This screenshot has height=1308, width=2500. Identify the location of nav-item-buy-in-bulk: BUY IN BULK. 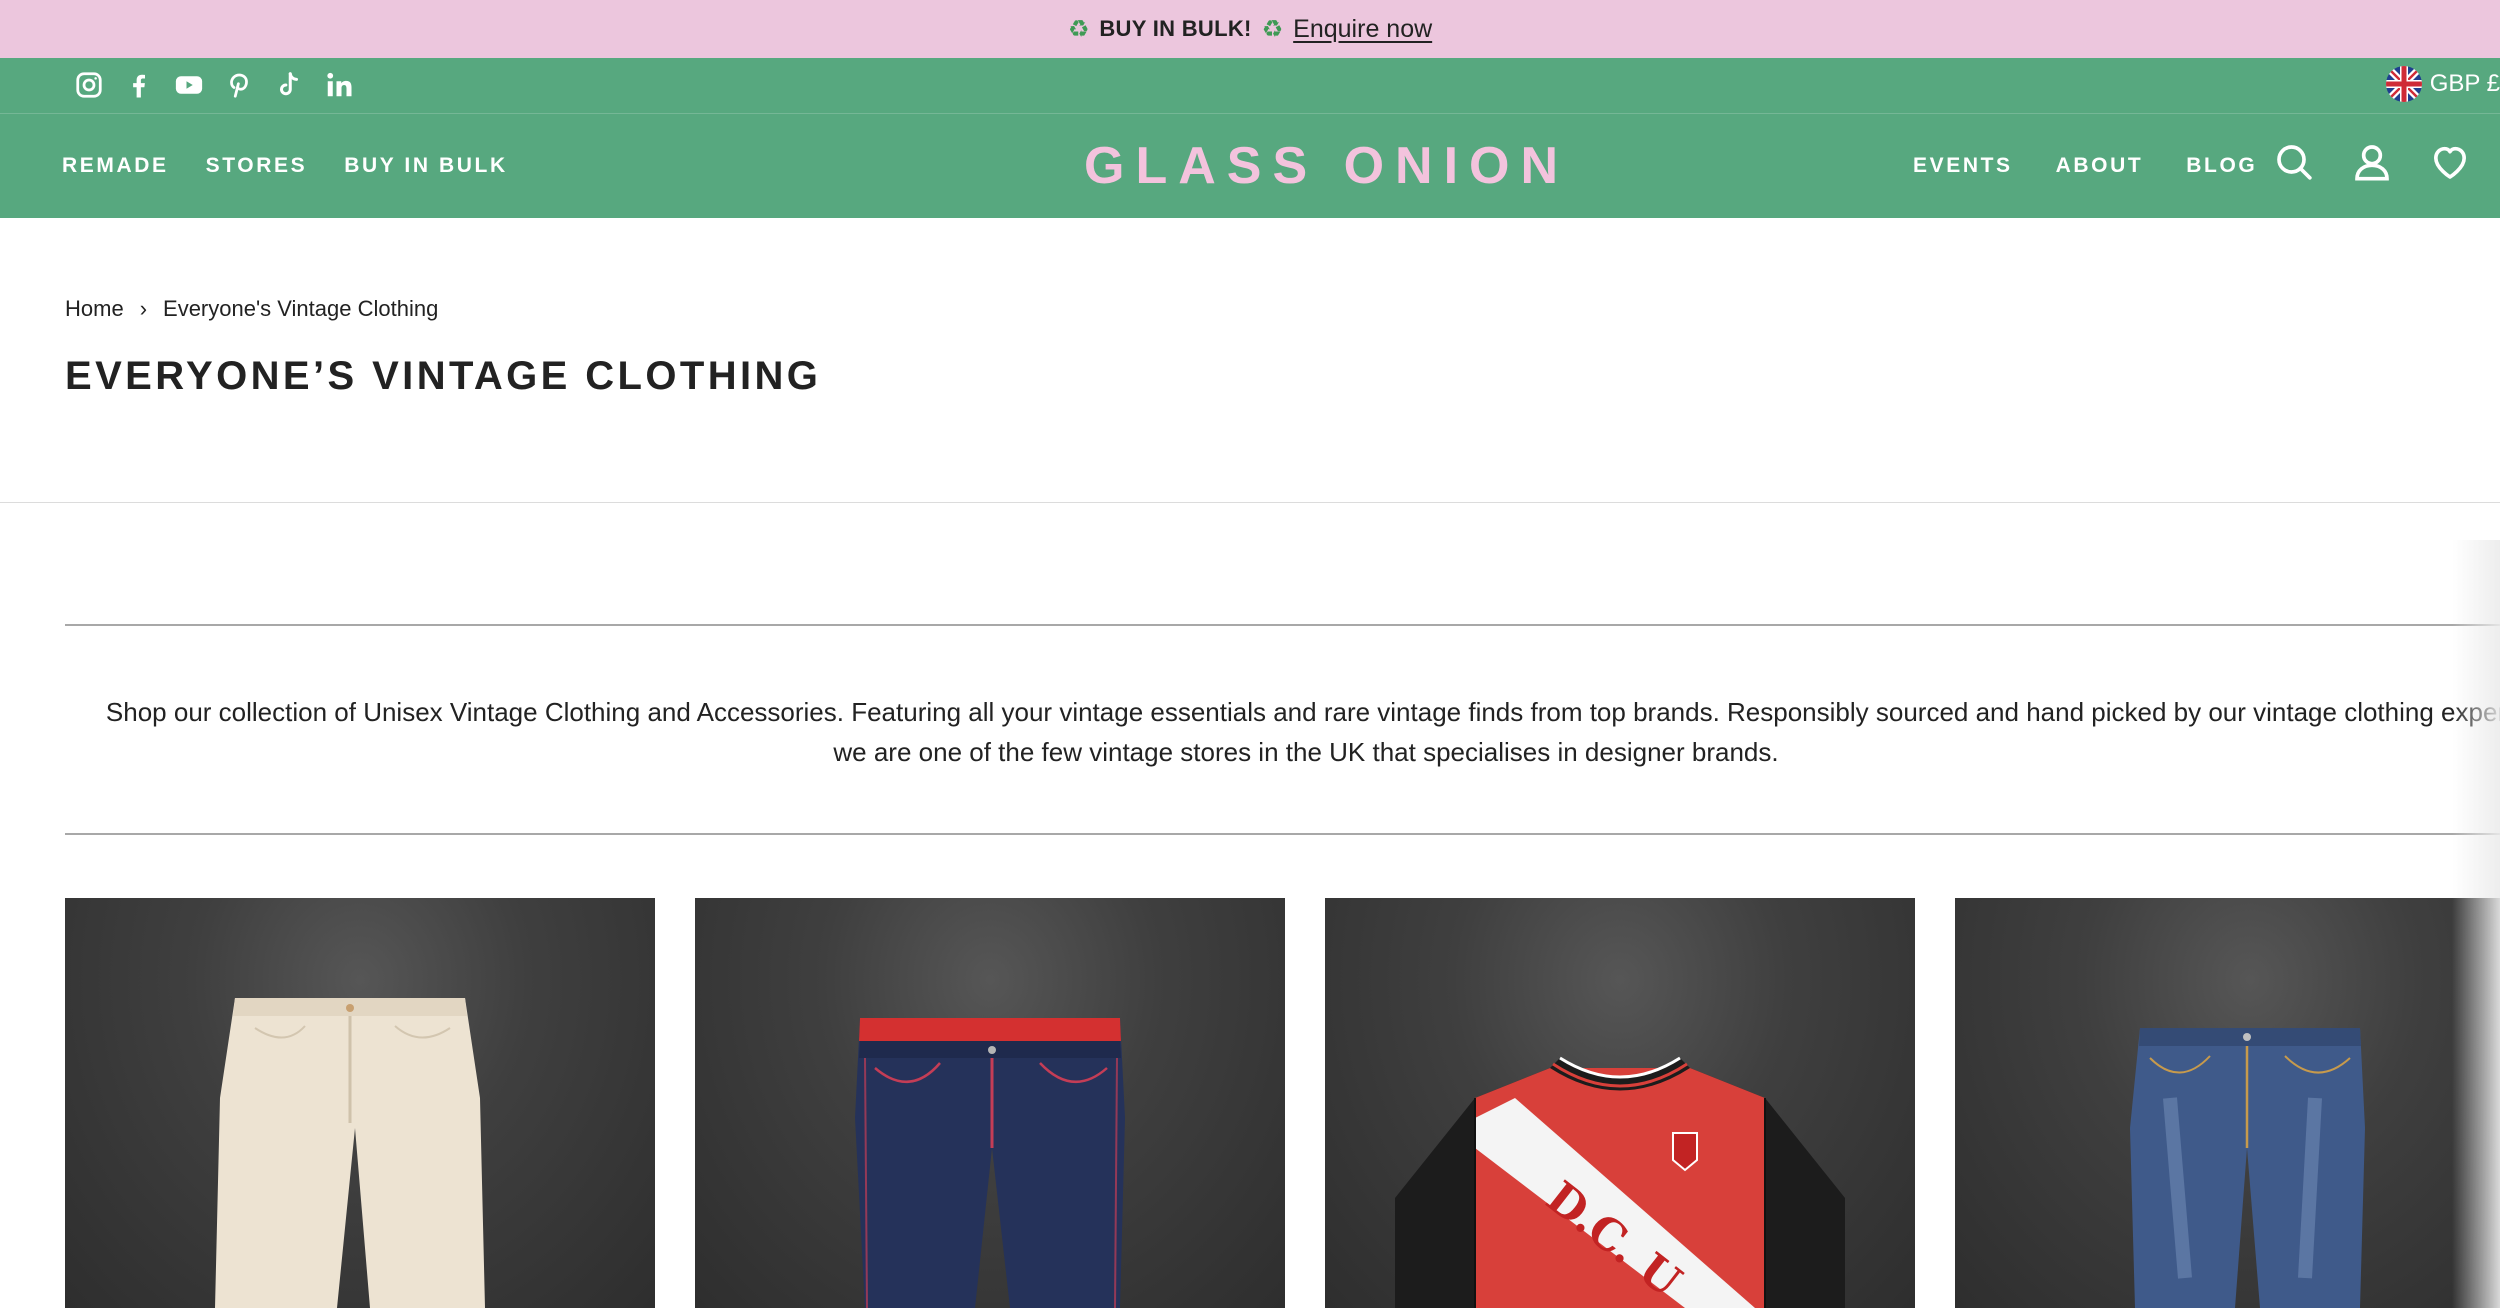
(426, 166).